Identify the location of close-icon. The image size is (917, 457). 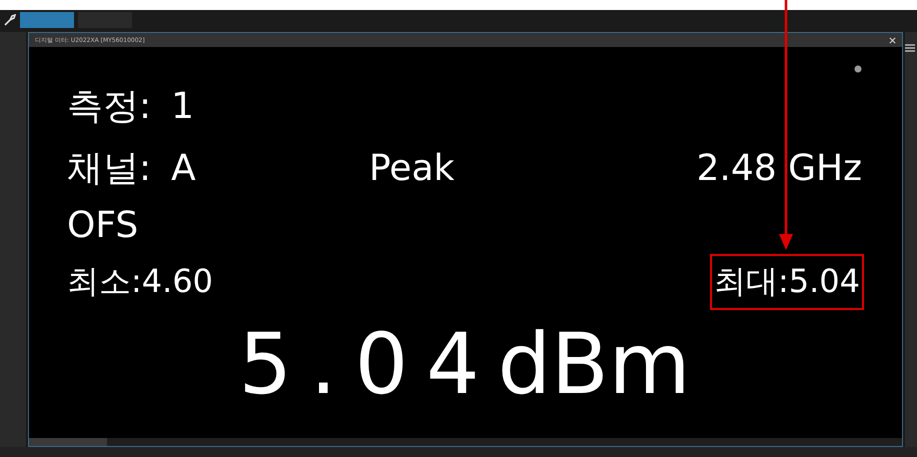
(892, 40).